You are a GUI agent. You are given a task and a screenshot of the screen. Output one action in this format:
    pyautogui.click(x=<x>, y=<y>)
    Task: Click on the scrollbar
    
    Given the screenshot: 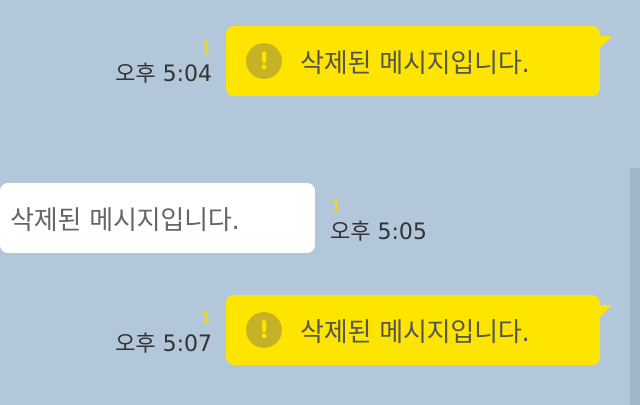 What is the action you would take?
    pyautogui.click(x=635, y=286)
    